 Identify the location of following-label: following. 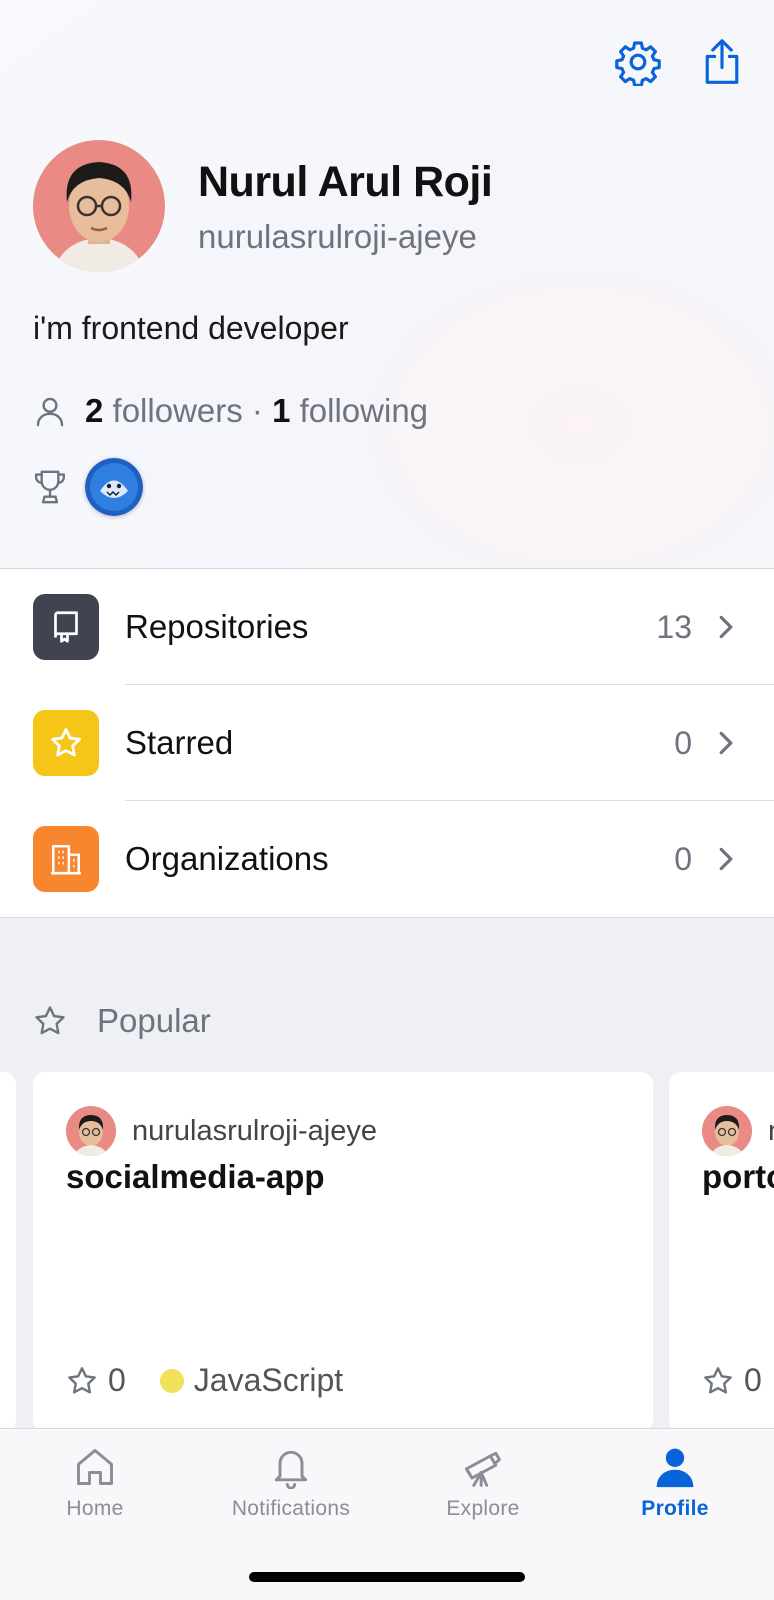
(364, 410).